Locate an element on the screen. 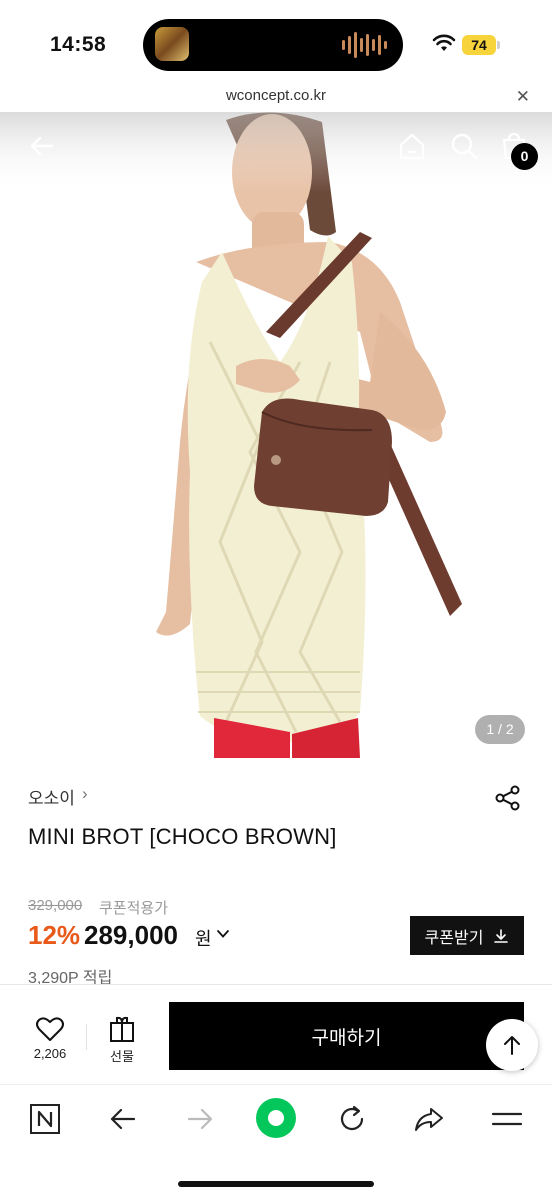  dynamic-island is located at coordinates (273, 45).